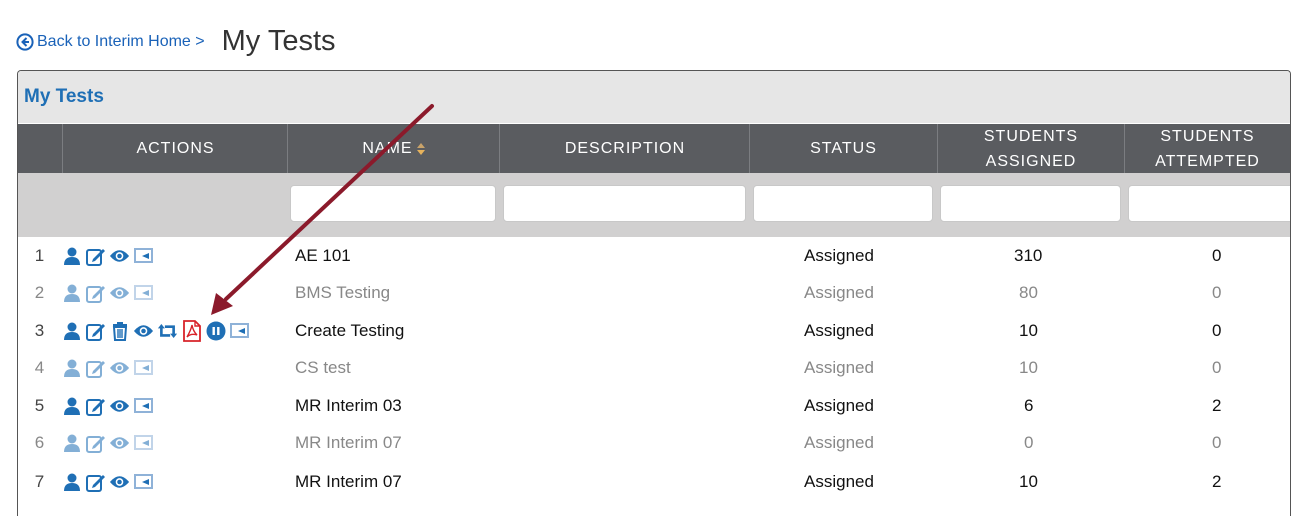 The width and height of the screenshot is (1294, 516). What do you see at coordinates (654, 256) in the screenshot?
I see `table-row: 1 AE 101 Assigned 310 0` at bounding box center [654, 256].